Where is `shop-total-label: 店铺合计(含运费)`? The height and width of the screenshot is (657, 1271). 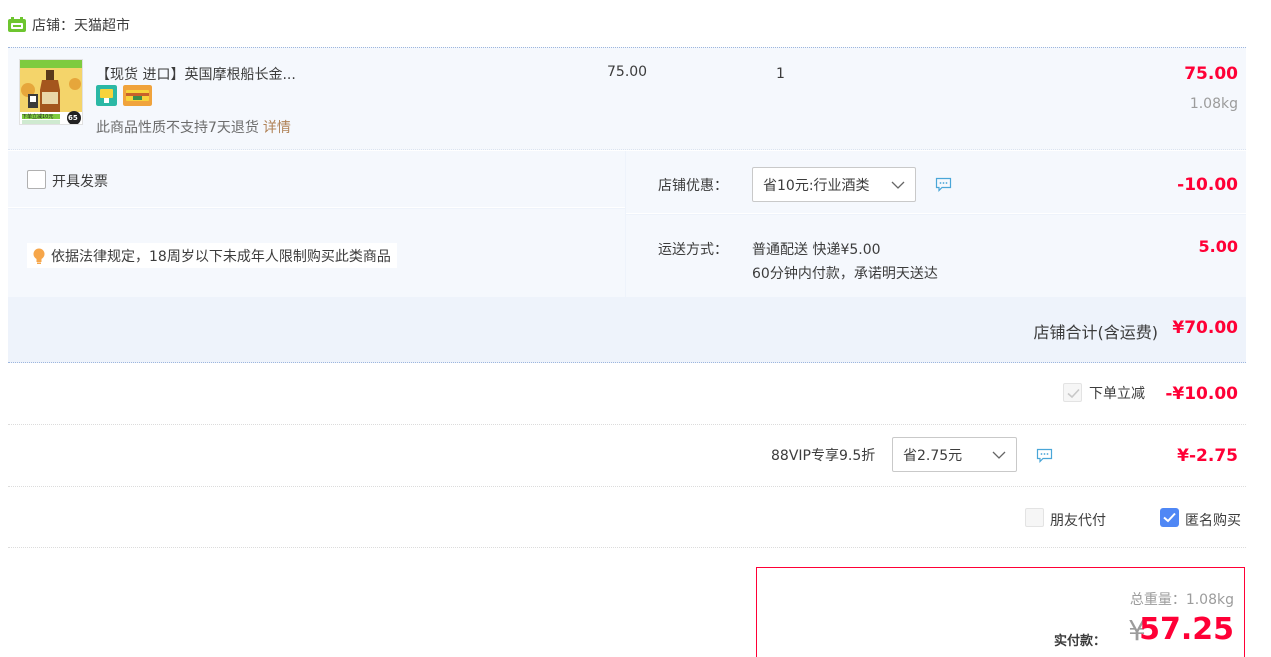
shop-total-label: 店铺合计(含运费) is located at coordinates (1096, 332).